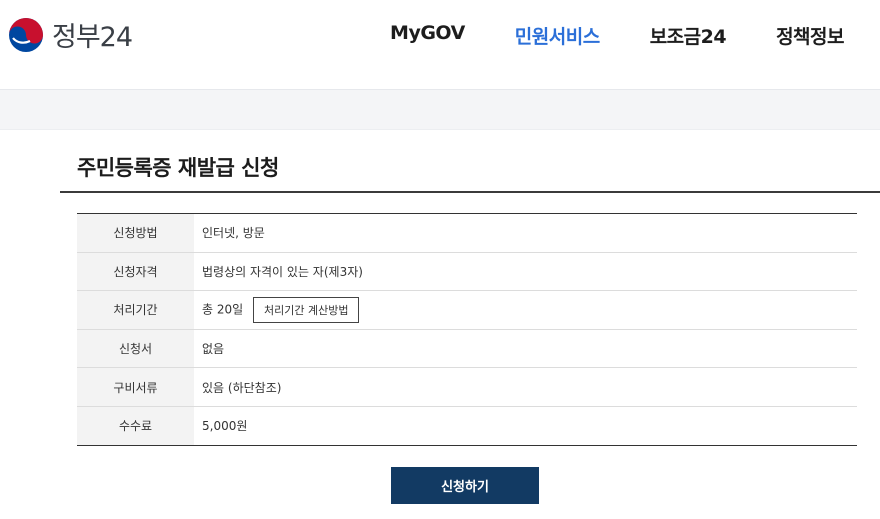 This screenshot has width=880, height=519. What do you see at coordinates (135, 348) in the screenshot?
I see `row-label-application-form: 신청서` at bounding box center [135, 348].